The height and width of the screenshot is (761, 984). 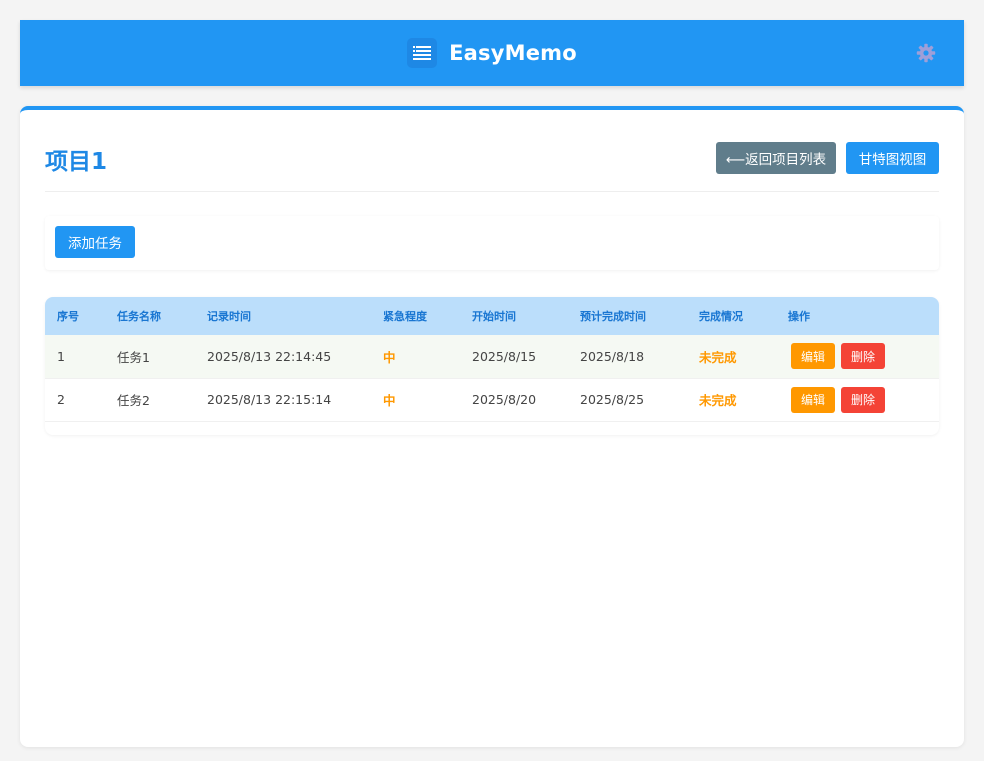 I want to click on column-header: 序号, so click(x=68, y=316).